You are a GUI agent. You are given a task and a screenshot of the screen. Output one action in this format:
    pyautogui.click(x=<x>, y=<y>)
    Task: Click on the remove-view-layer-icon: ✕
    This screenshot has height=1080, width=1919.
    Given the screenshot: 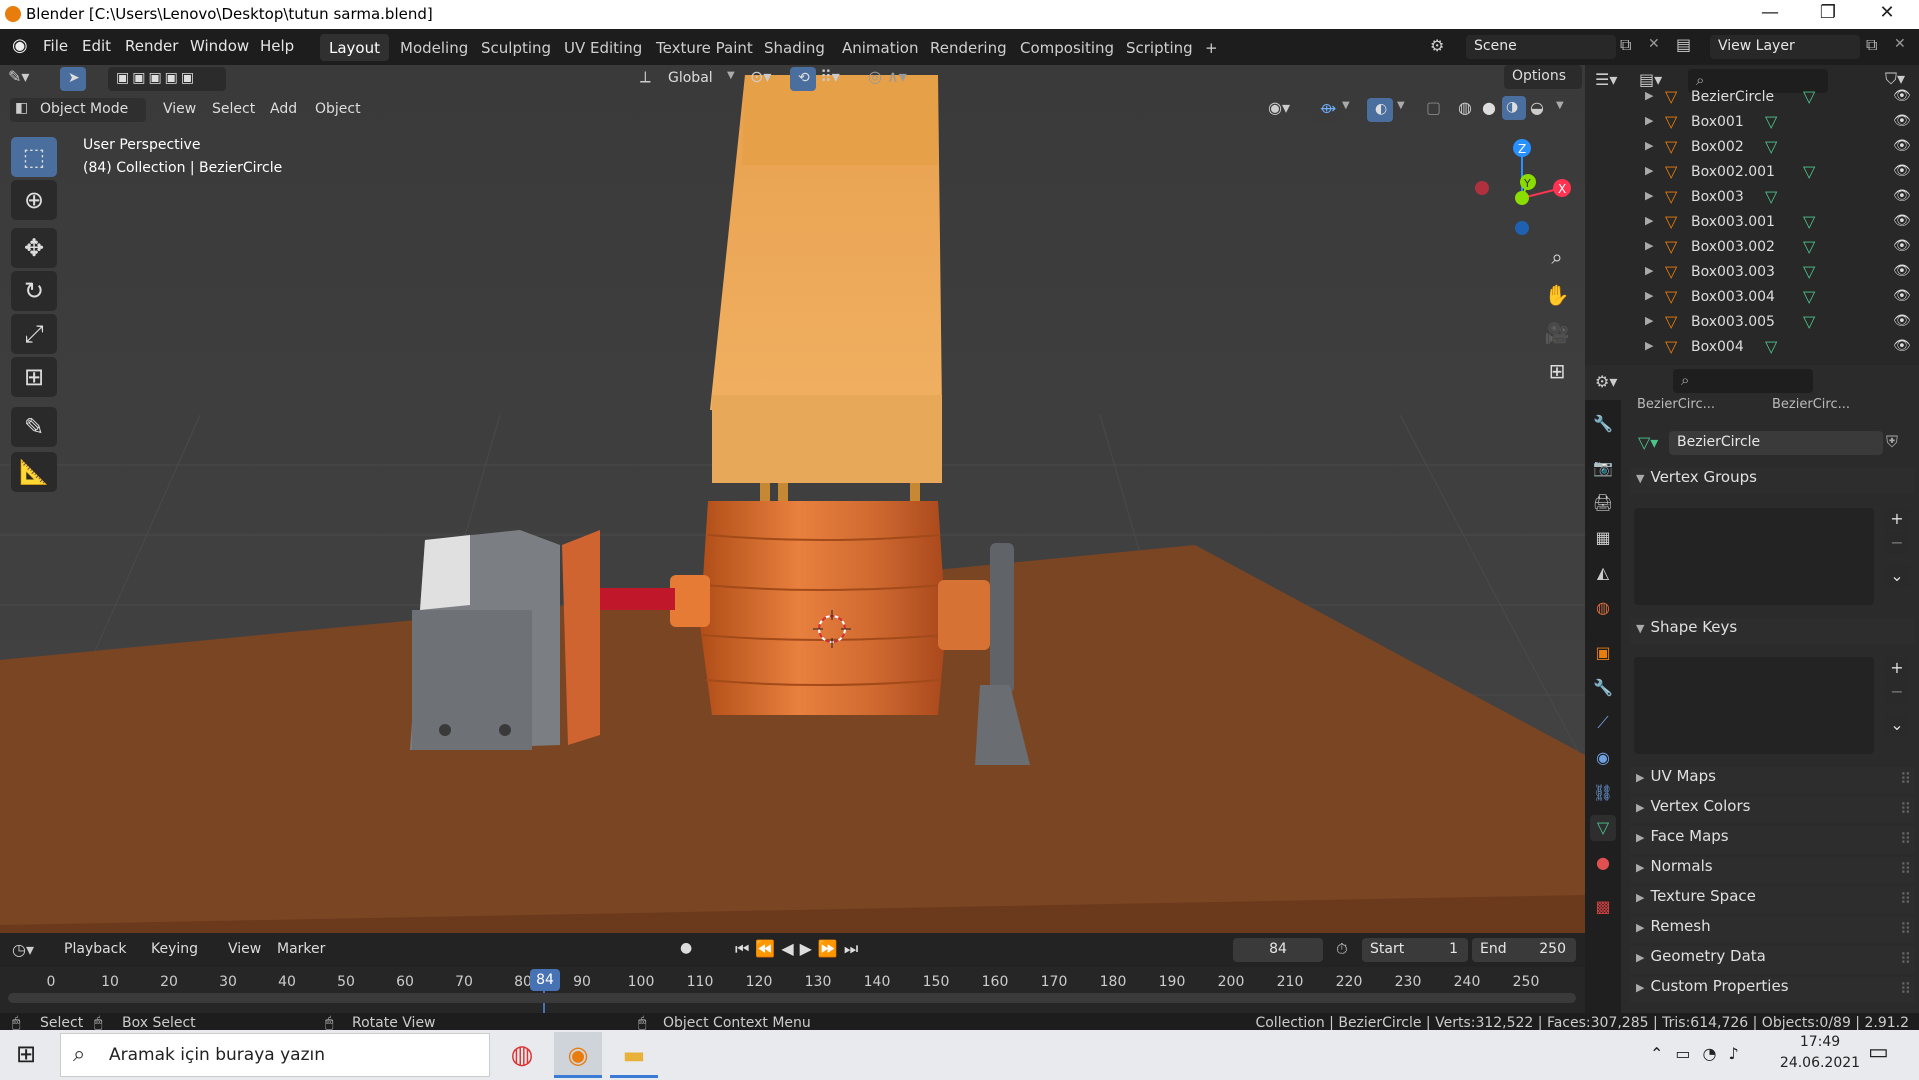 What is the action you would take?
    pyautogui.click(x=1900, y=44)
    